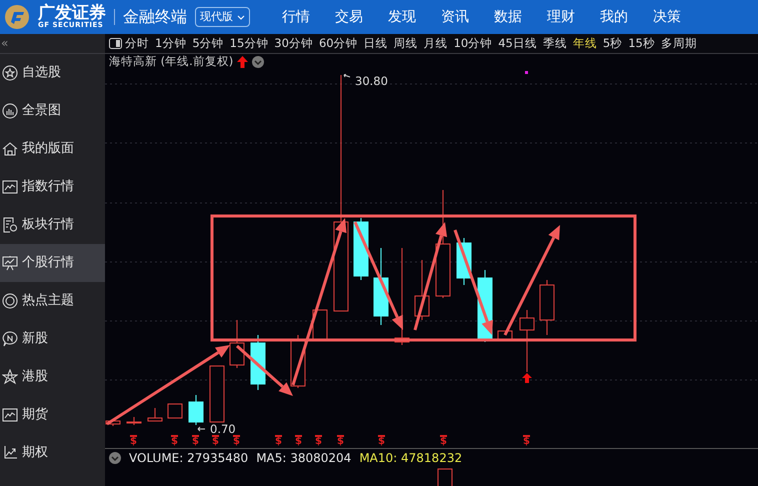 The height and width of the screenshot is (486, 758). Describe the element at coordinates (526, 72) in the screenshot. I see `marker-icon` at that location.